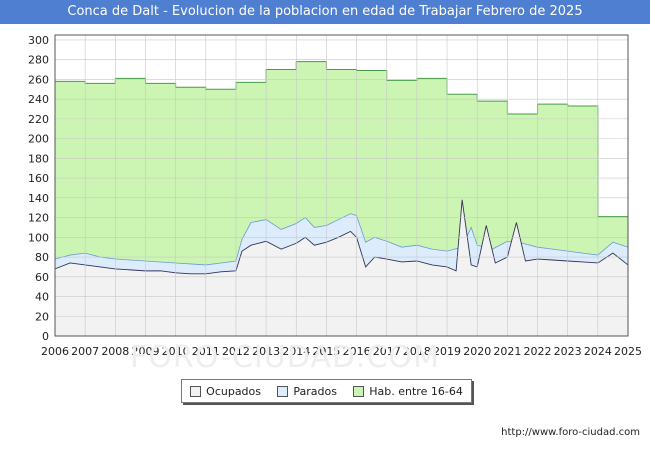 This screenshot has width=650, height=450. What do you see at coordinates (359, 391) in the screenshot?
I see `legend-swatch-hab` at bounding box center [359, 391].